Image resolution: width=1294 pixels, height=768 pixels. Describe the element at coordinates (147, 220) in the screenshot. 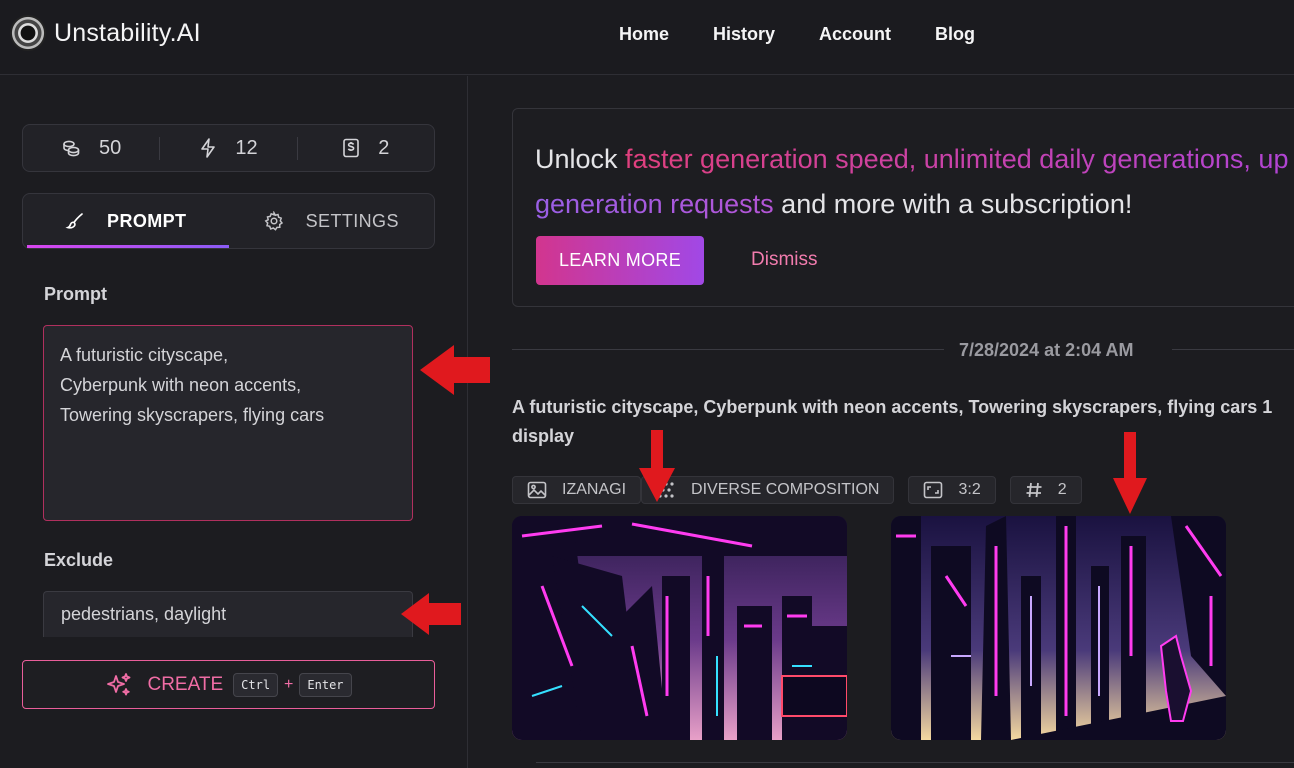

I see `tab-prompt-label: PROMPT` at that location.